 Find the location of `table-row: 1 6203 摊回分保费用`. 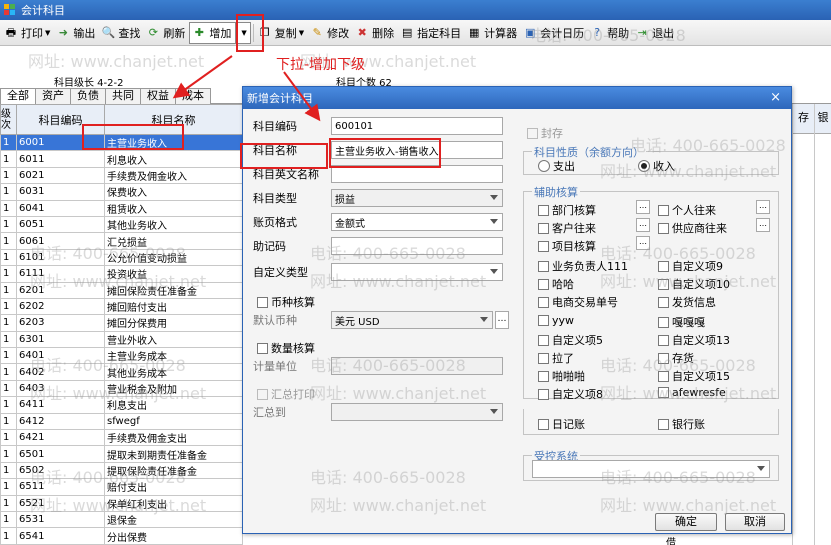

table-row: 1 6203 摊回分保费用 is located at coordinates (121, 323).